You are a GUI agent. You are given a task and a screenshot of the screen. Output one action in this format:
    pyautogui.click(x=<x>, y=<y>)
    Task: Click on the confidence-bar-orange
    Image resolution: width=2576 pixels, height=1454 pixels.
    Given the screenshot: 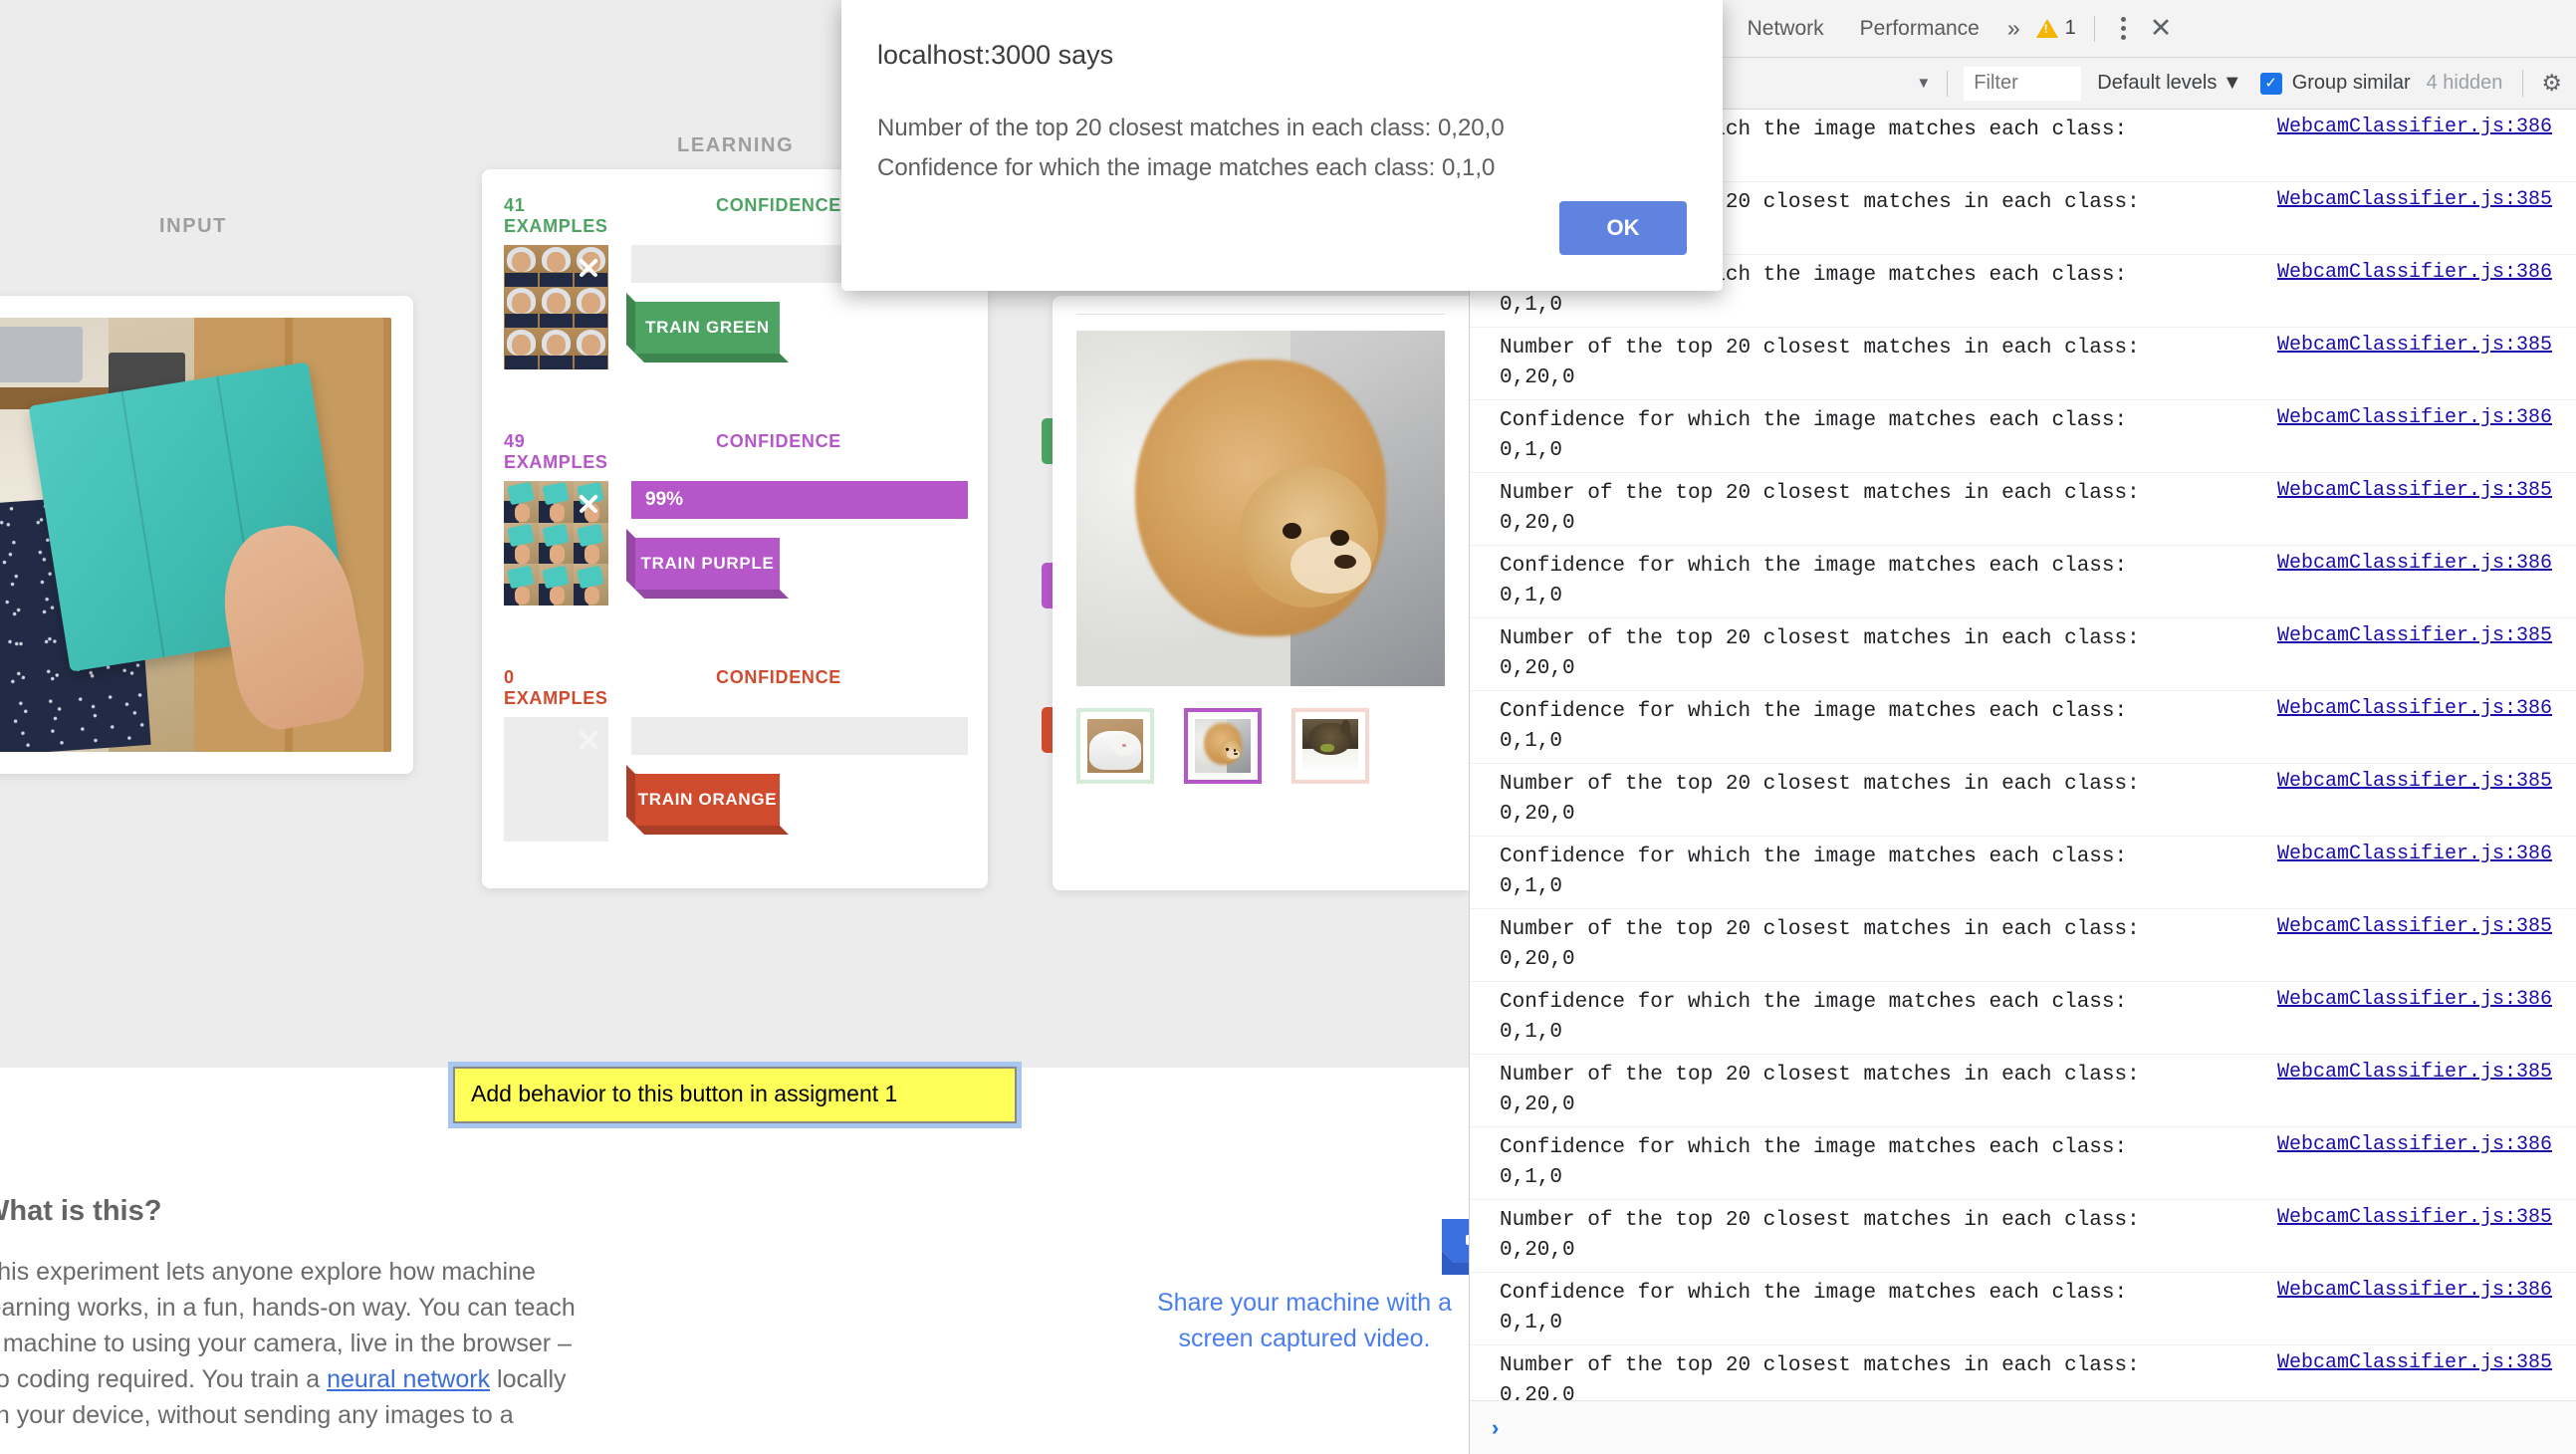 What is the action you would take?
    pyautogui.click(x=799, y=736)
    